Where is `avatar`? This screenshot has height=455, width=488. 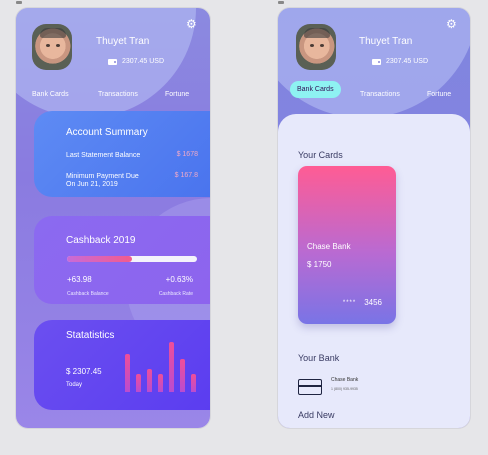
avatar is located at coordinates (52, 47).